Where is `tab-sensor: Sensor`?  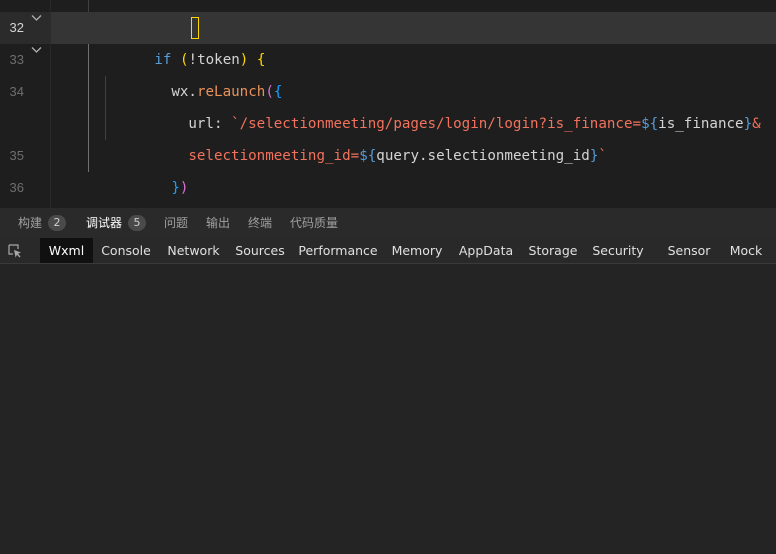 tab-sensor: Sensor is located at coordinates (689, 250).